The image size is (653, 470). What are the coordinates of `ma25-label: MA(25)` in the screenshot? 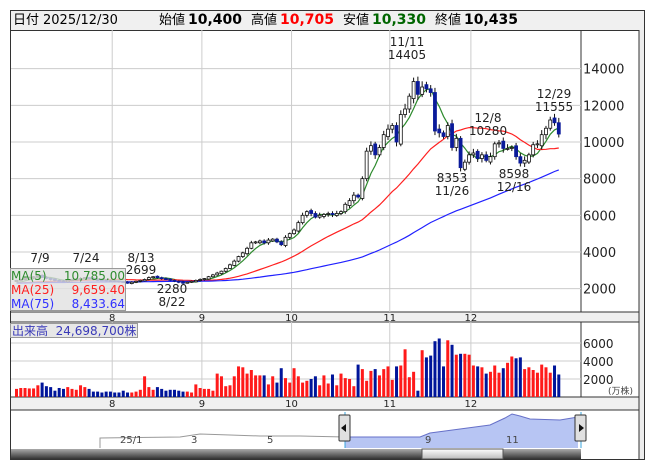 It's located at (33, 290).